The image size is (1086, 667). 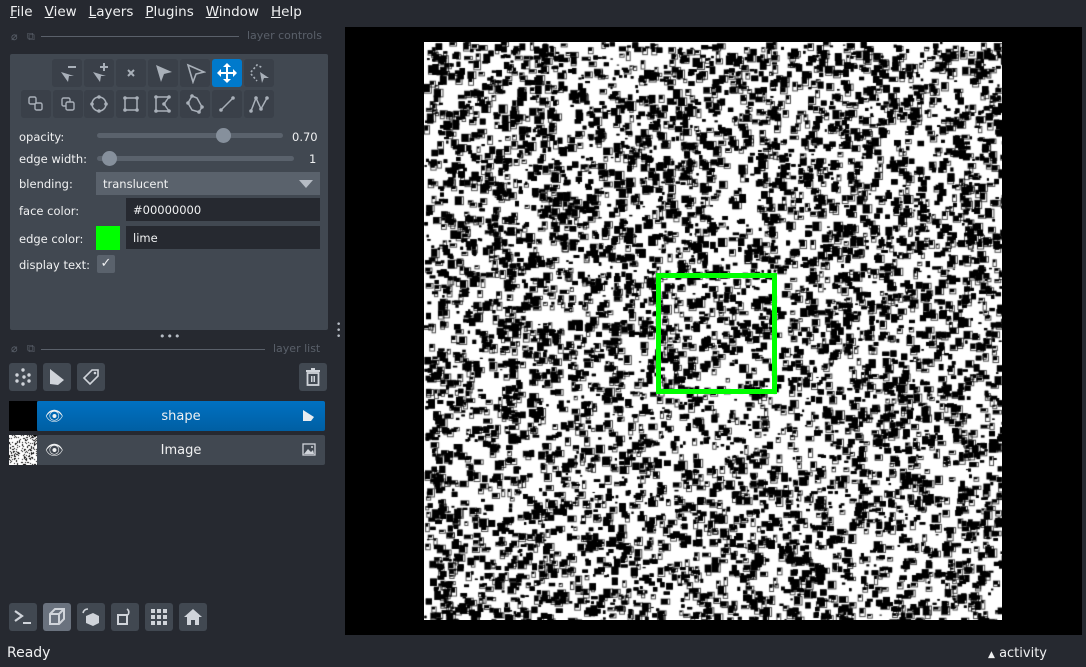 I want to click on edge-color-swatch, so click(x=108, y=238).